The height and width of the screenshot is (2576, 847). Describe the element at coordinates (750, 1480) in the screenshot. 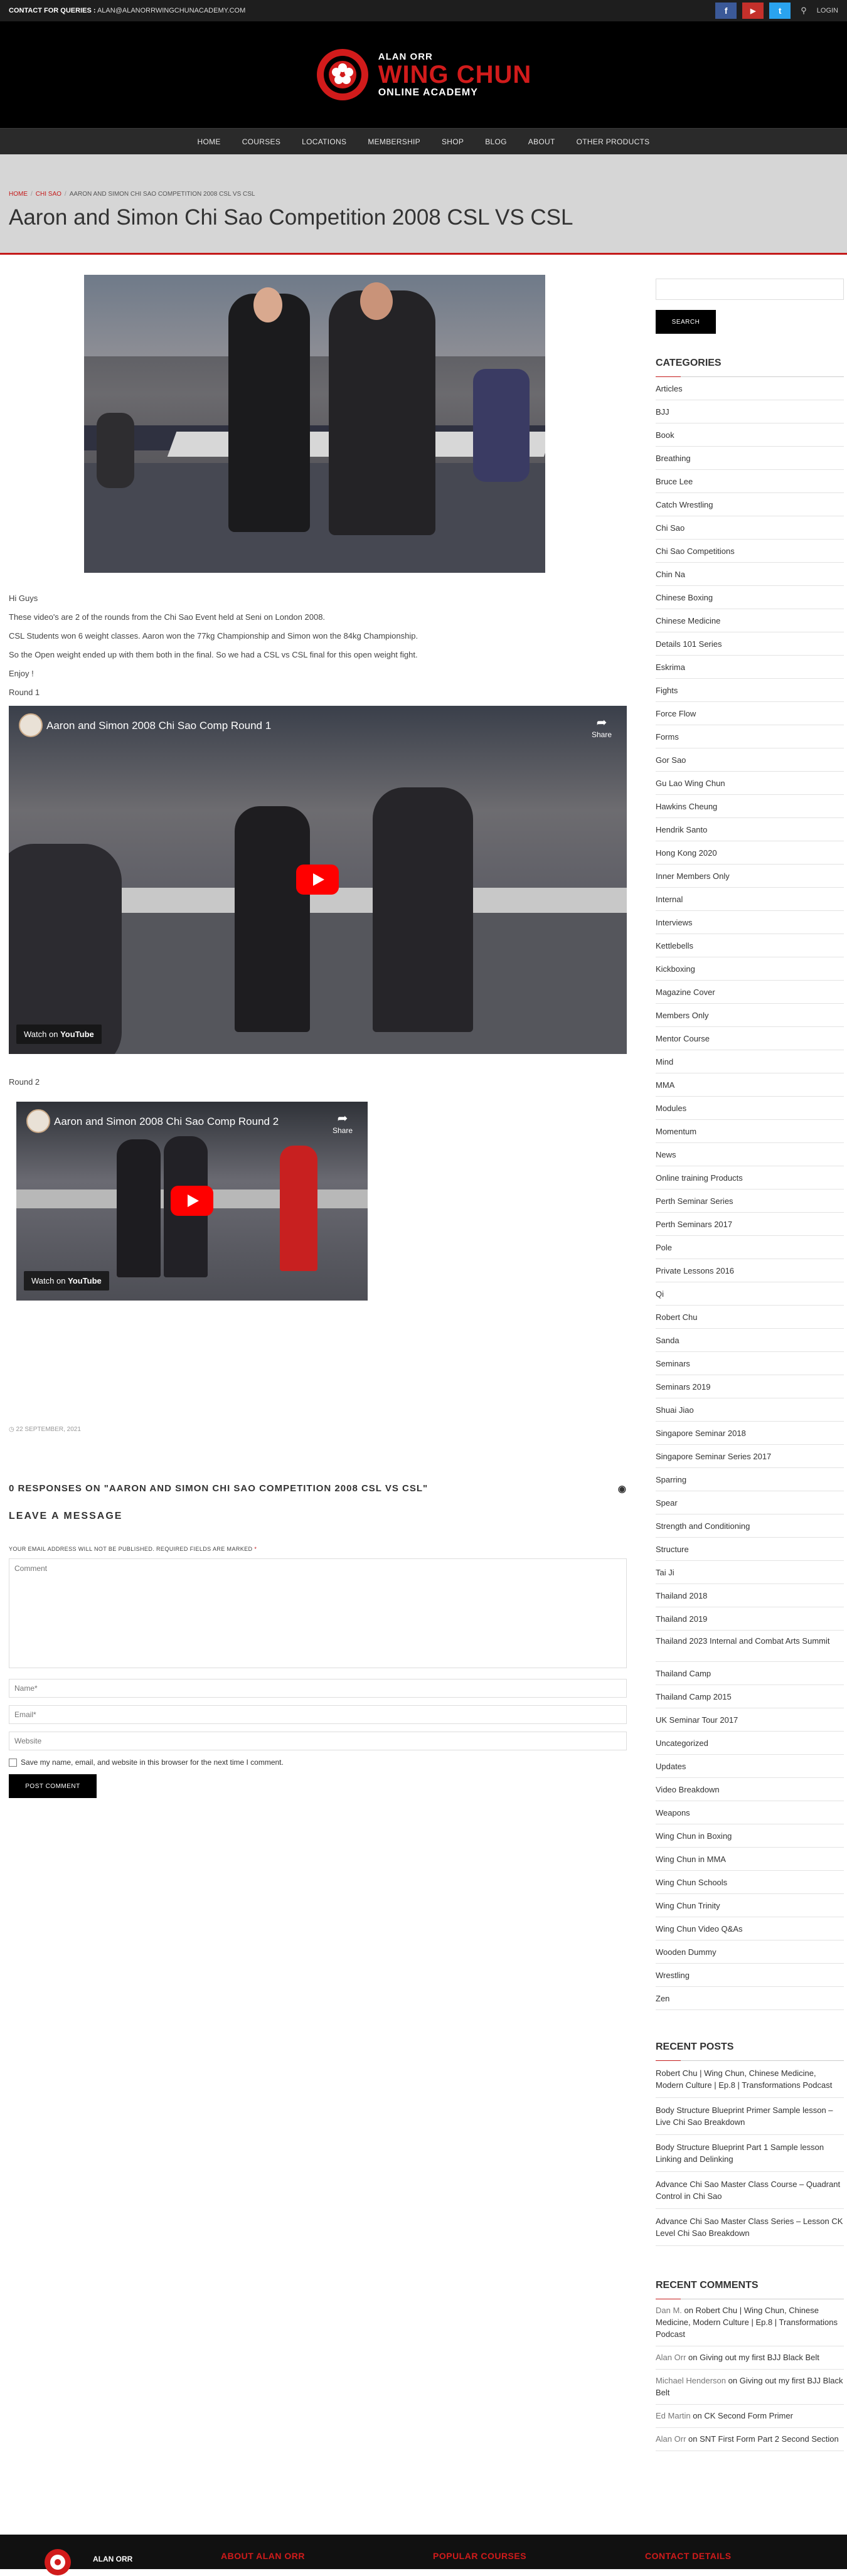

I see `category-link: Sparring` at that location.